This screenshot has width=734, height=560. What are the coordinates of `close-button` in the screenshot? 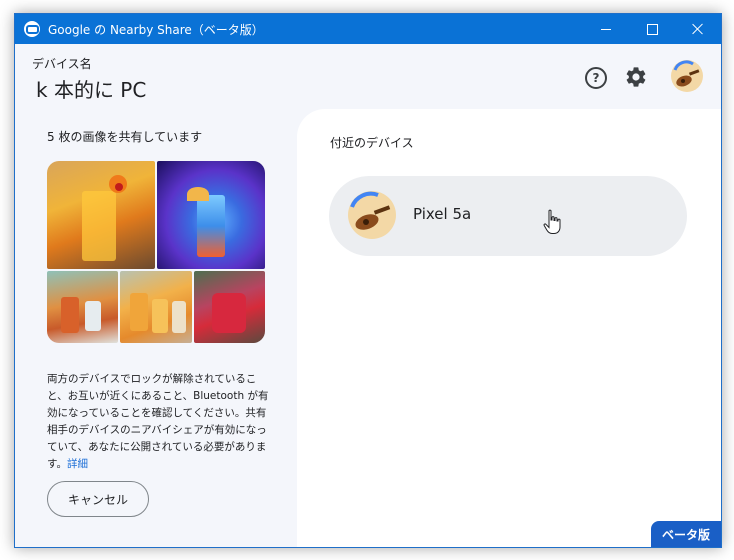 It's located at (698, 29).